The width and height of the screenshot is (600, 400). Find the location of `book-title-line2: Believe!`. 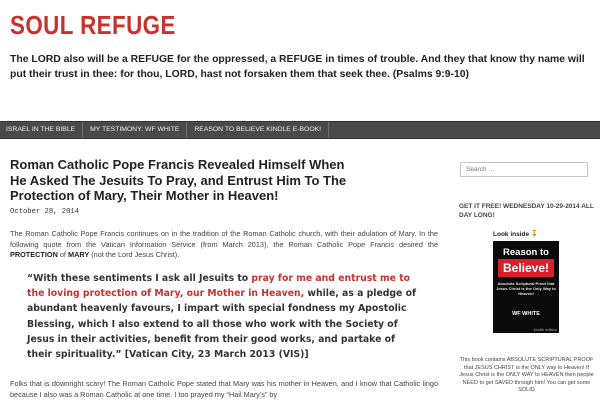

book-title-line2: Believe! is located at coordinates (526, 268).